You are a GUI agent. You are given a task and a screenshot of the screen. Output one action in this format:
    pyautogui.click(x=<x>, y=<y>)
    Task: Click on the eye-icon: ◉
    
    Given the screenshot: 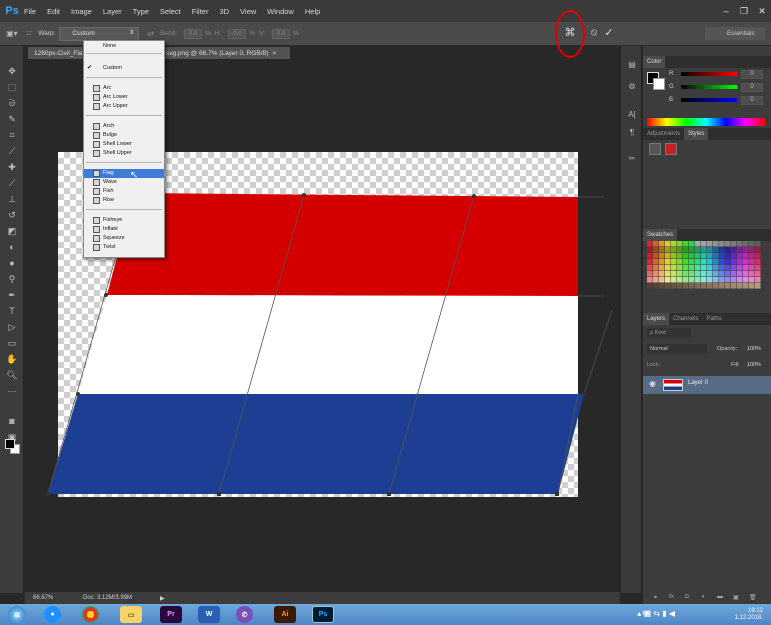 What is the action you would take?
    pyautogui.click(x=652, y=383)
    